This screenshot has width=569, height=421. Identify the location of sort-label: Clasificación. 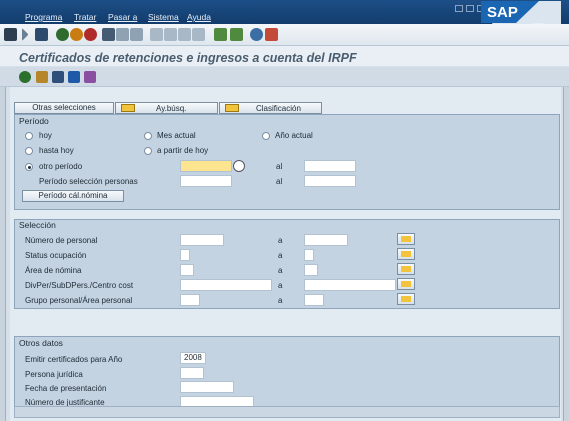
(278, 108).